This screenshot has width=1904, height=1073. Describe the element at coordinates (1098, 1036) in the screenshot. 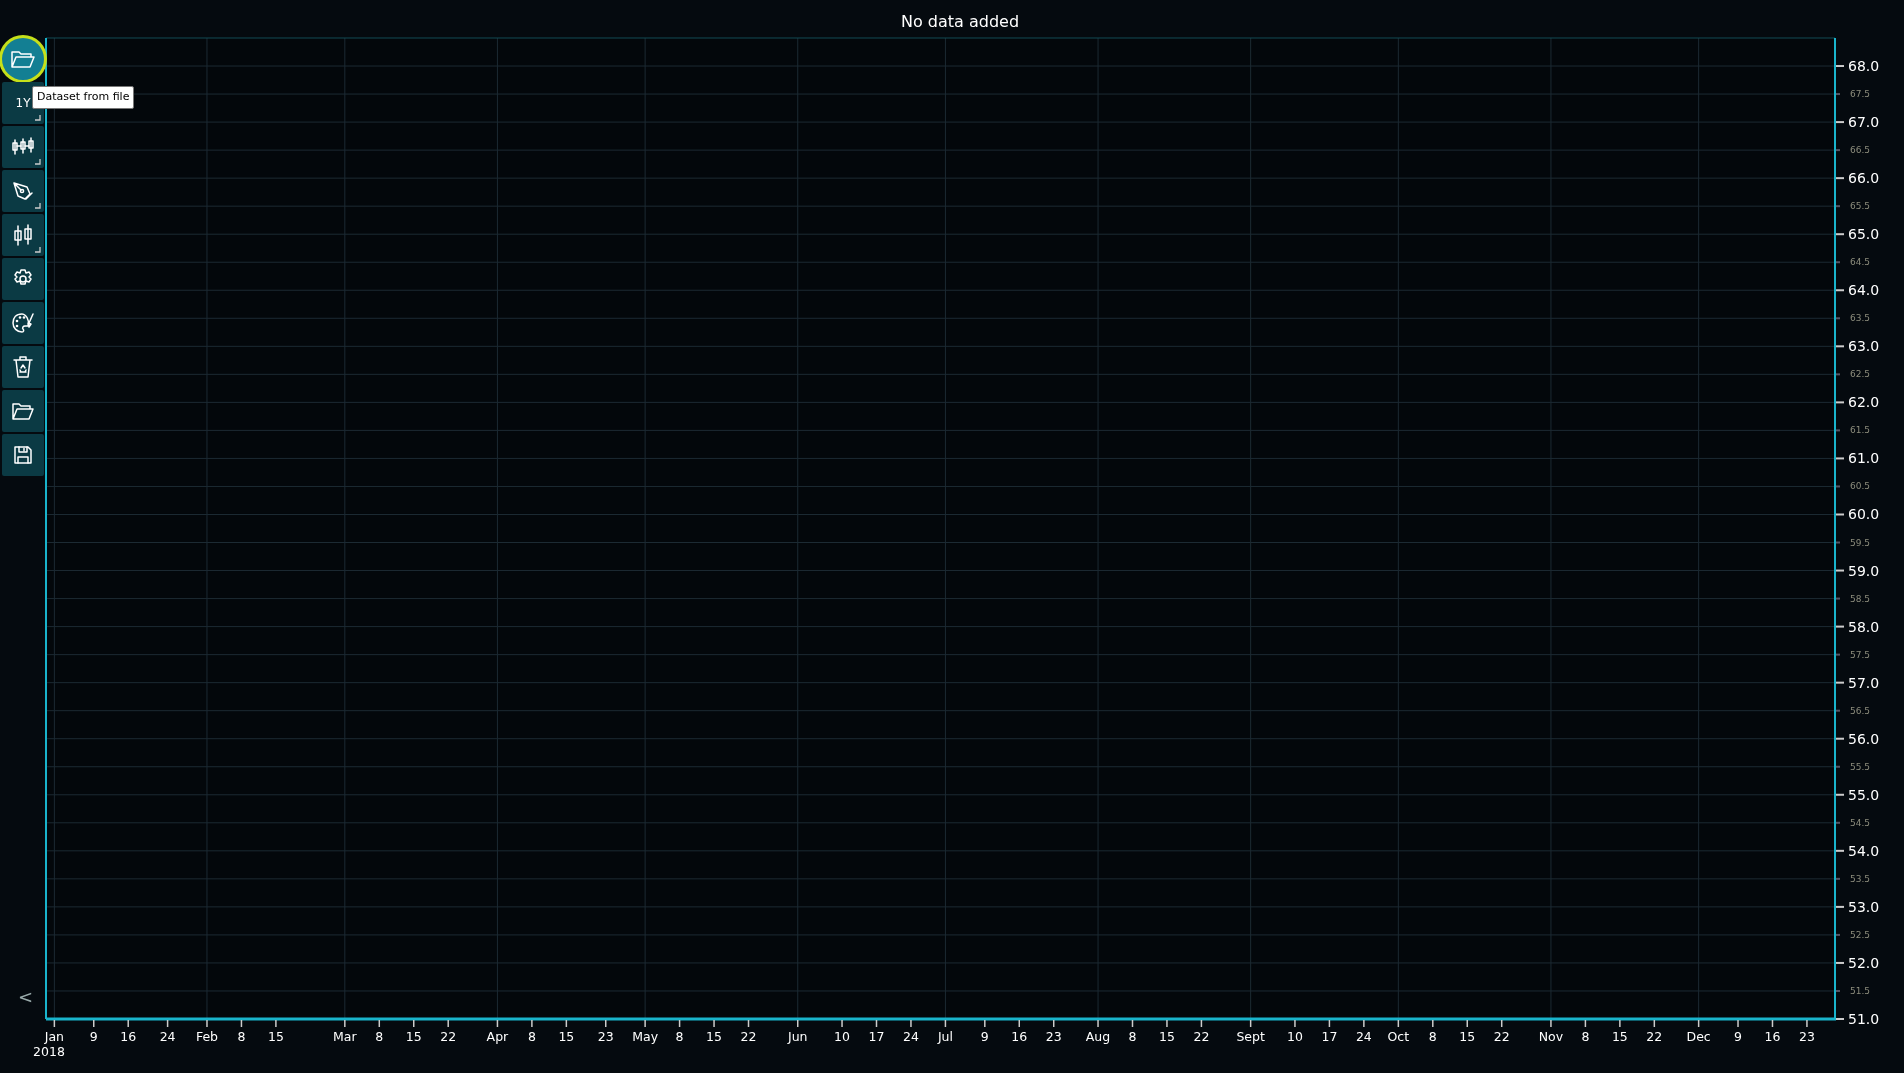

I see `axis-label: Aug` at that location.